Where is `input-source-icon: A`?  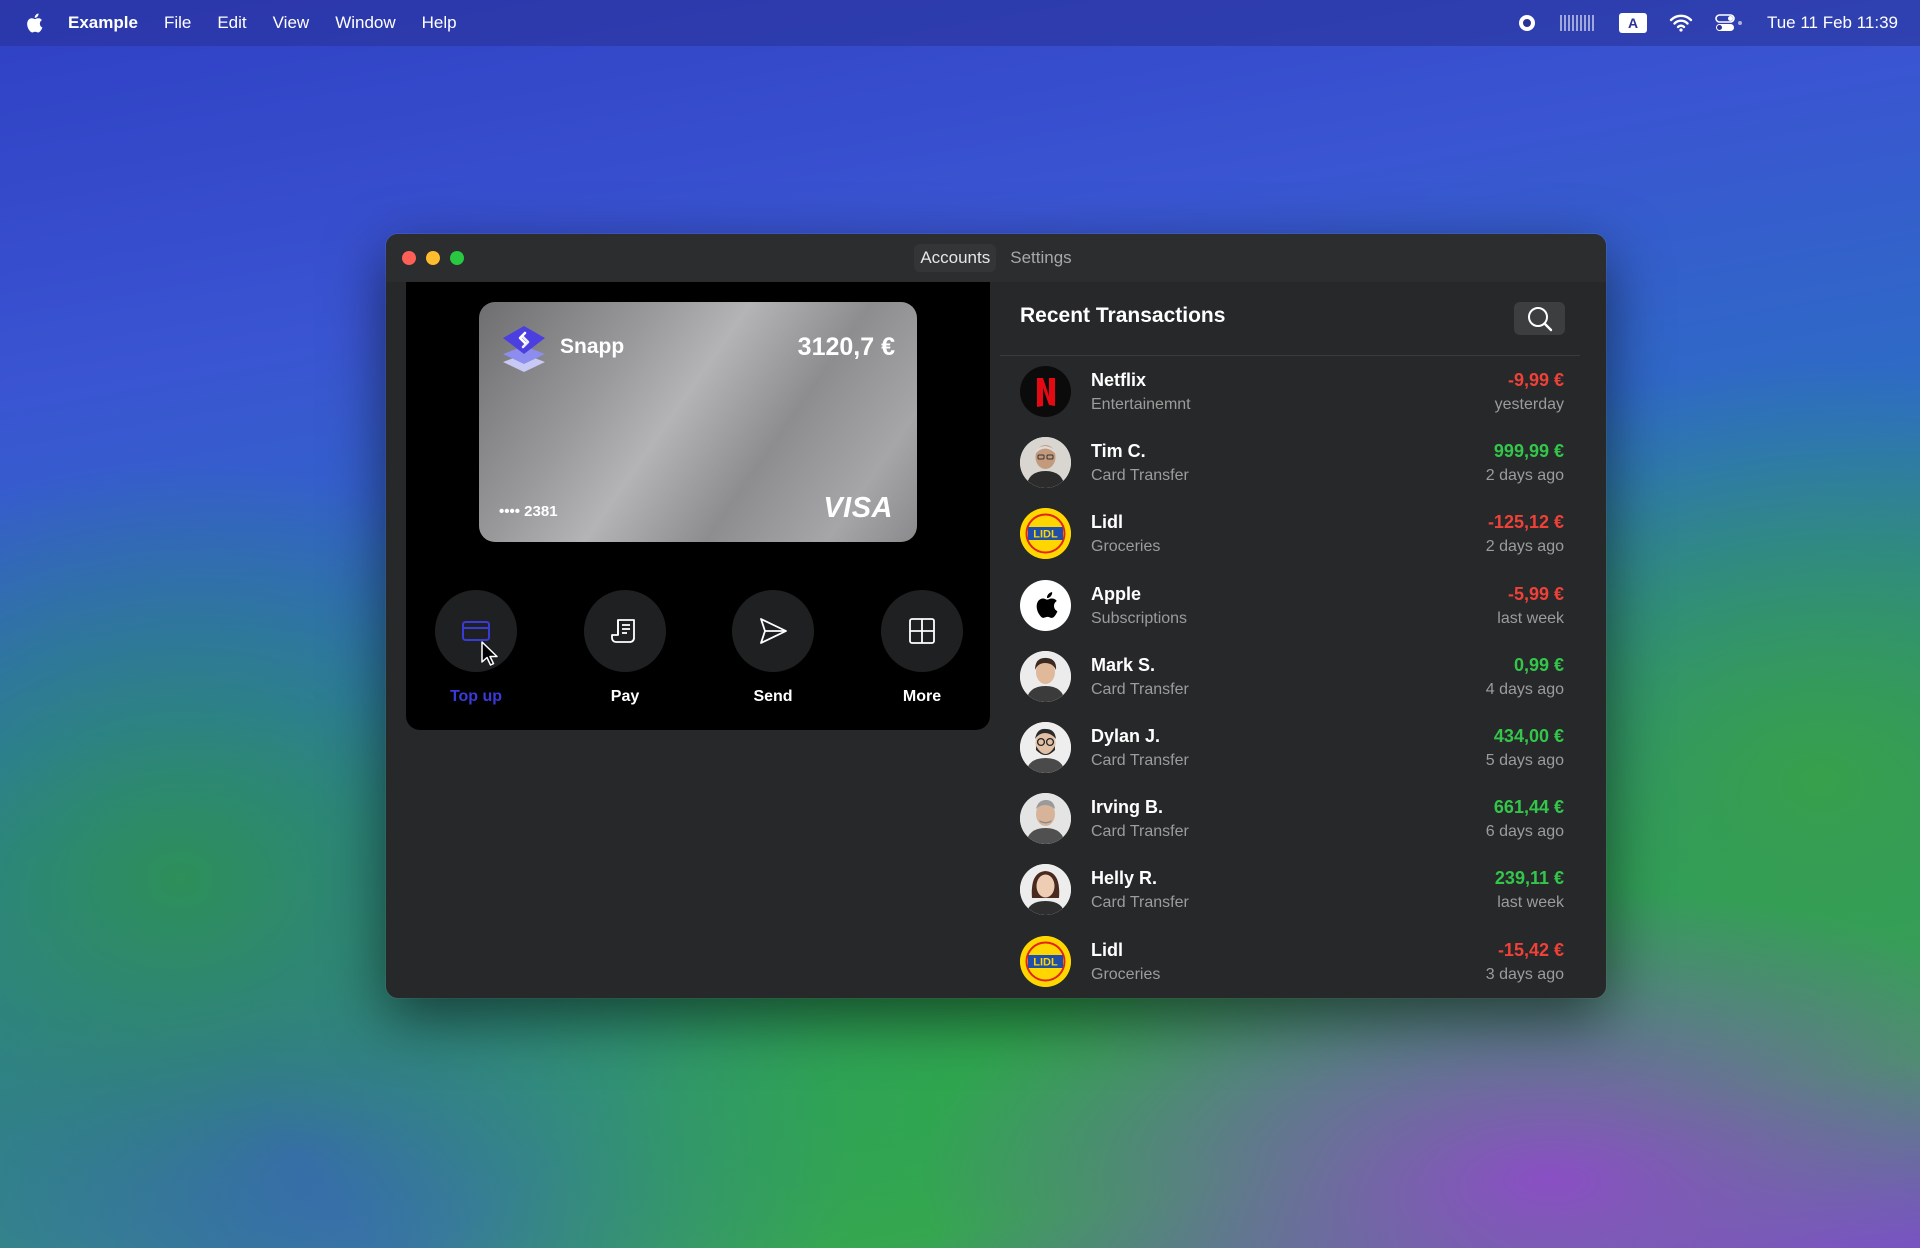 input-source-icon: A is located at coordinates (1632, 23).